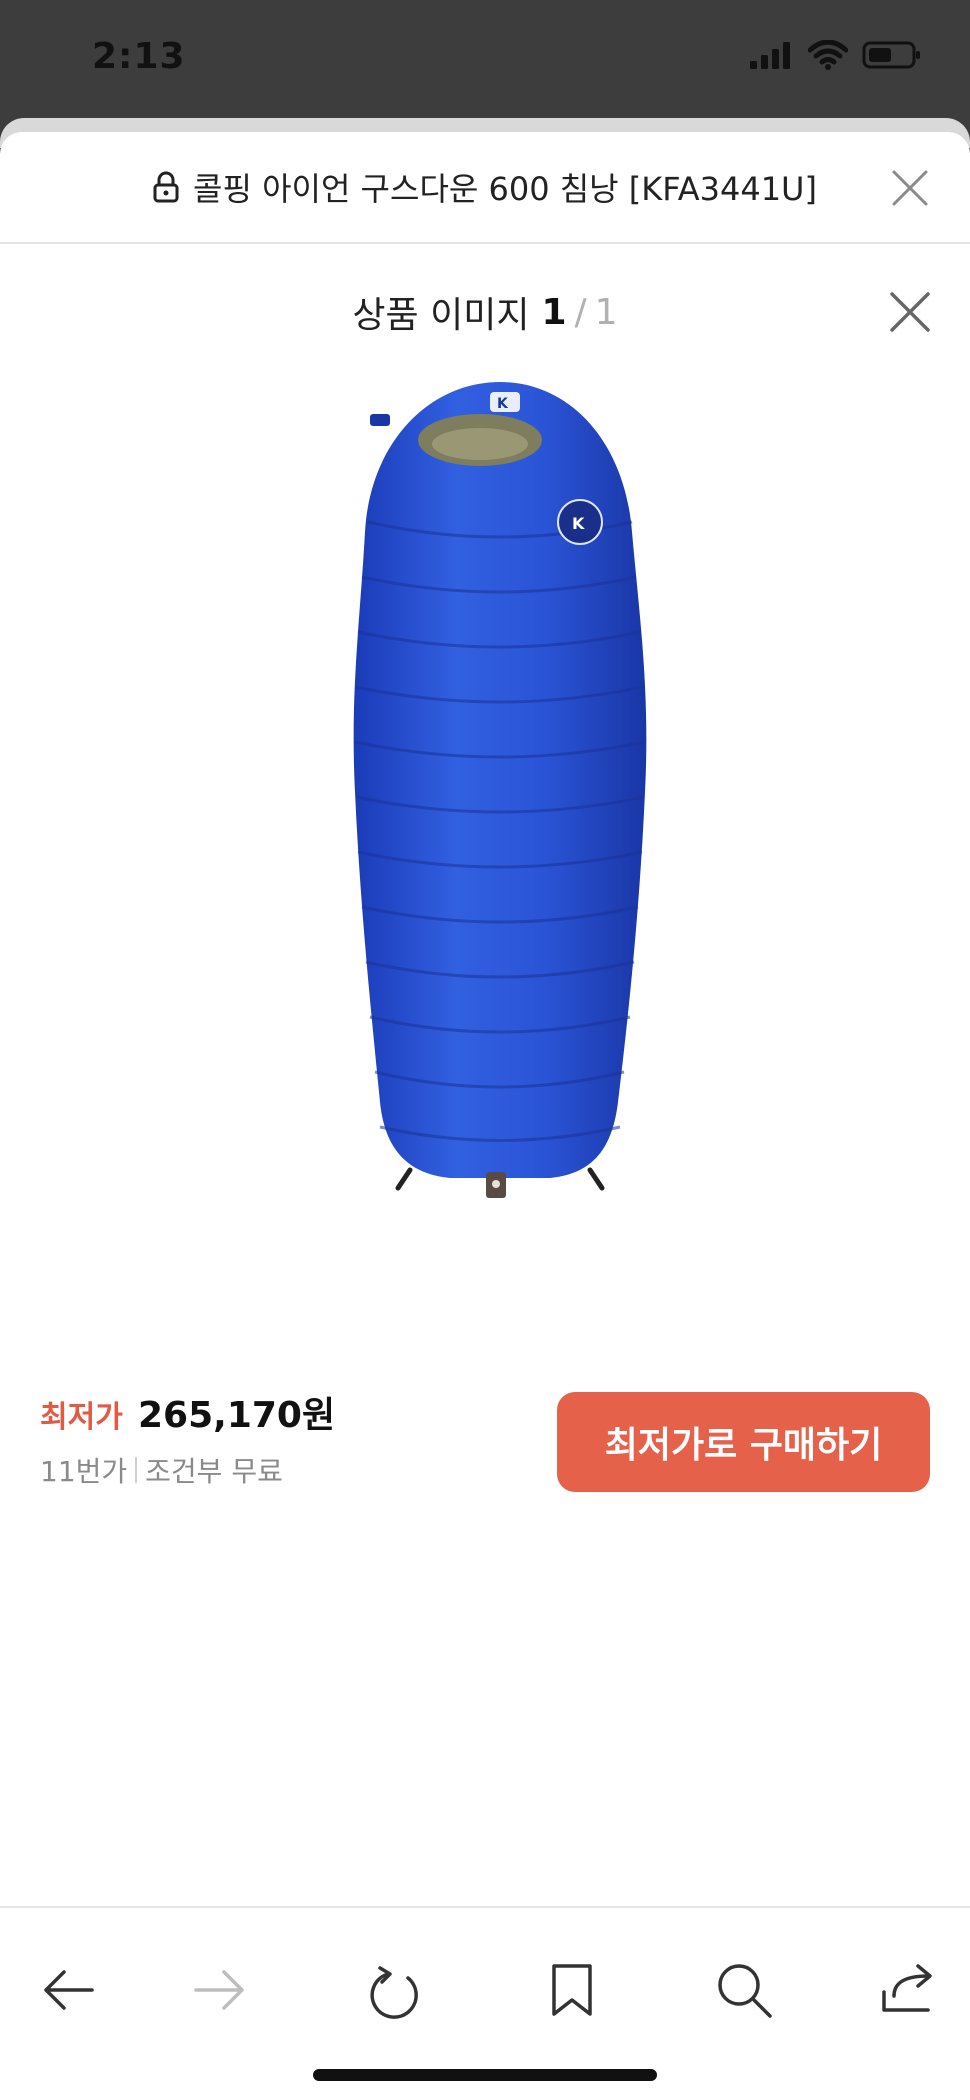 The image size is (970, 2100). Describe the element at coordinates (828, 56) in the screenshot. I see `wifi-icon` at that location.